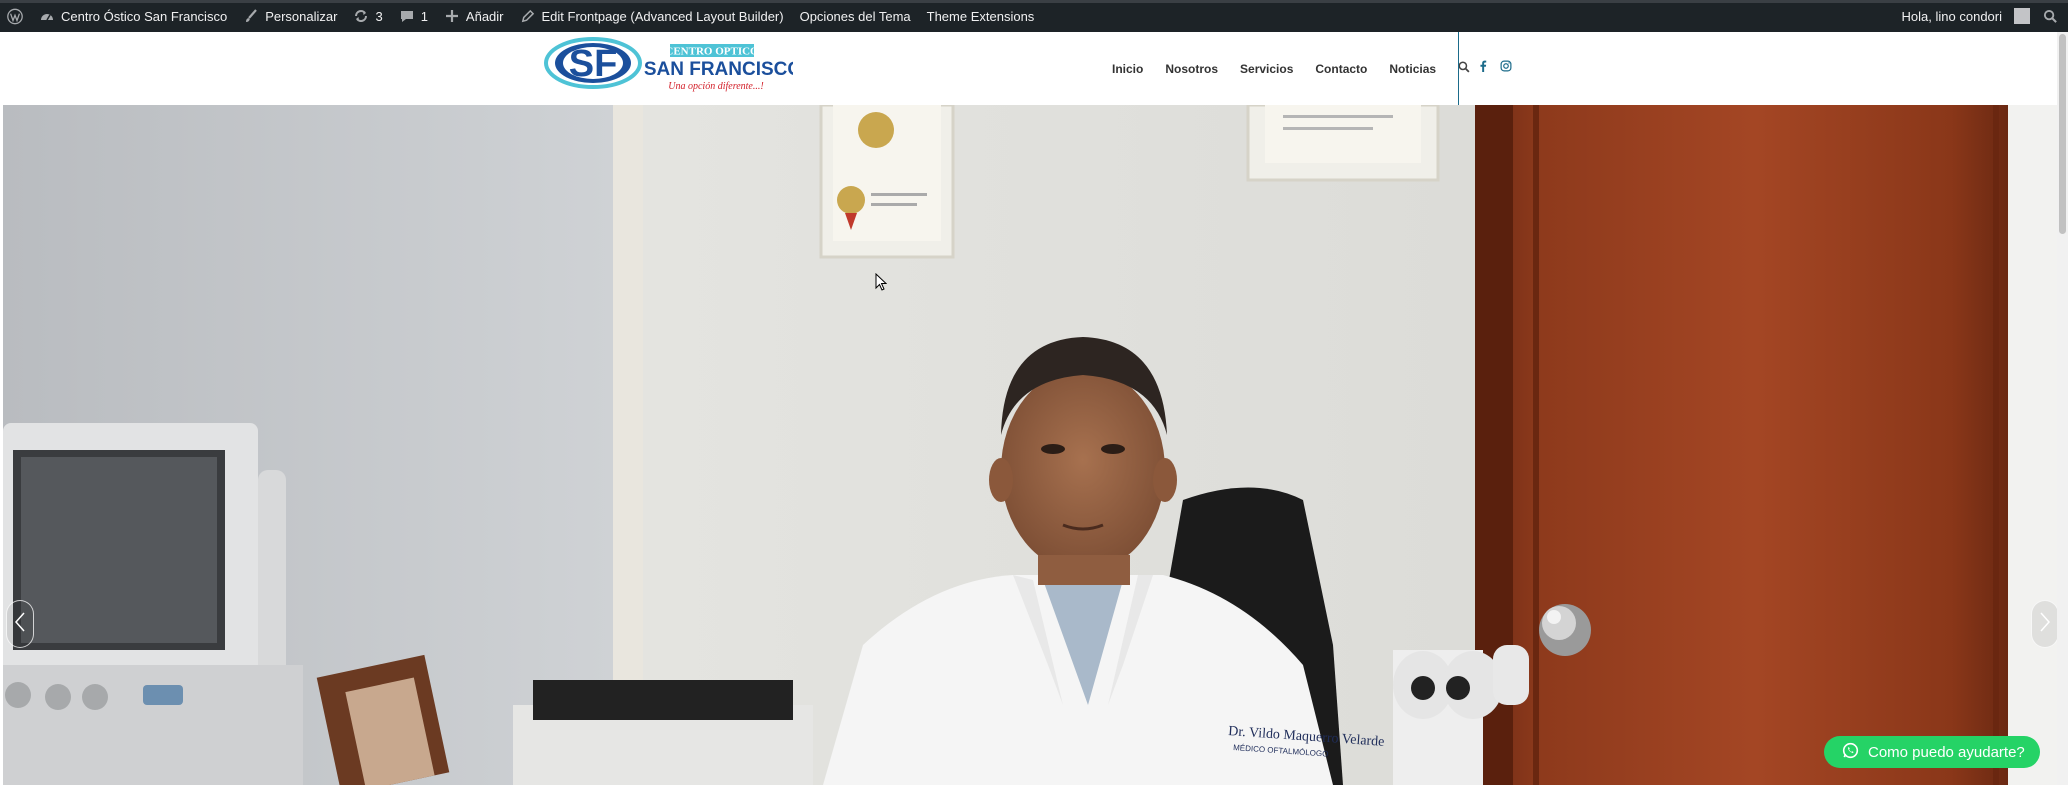 The width and height of the screenshot is (2068, 785). I want to click on theme-extensions-menu: Theme Extensions, so click(981, 16).